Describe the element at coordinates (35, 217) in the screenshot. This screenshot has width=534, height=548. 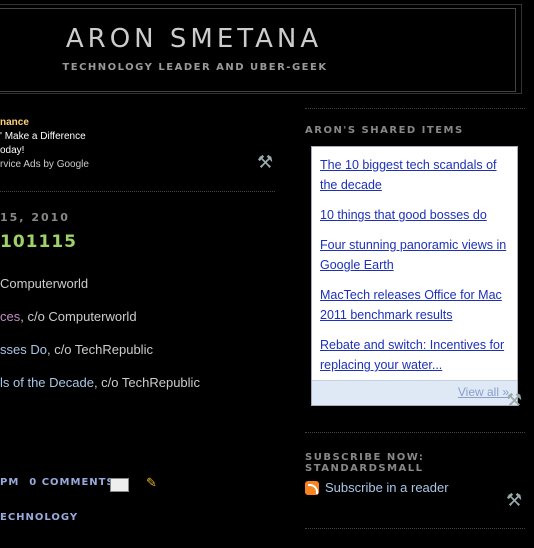
I see `date-header: 15, 2010` at that location.